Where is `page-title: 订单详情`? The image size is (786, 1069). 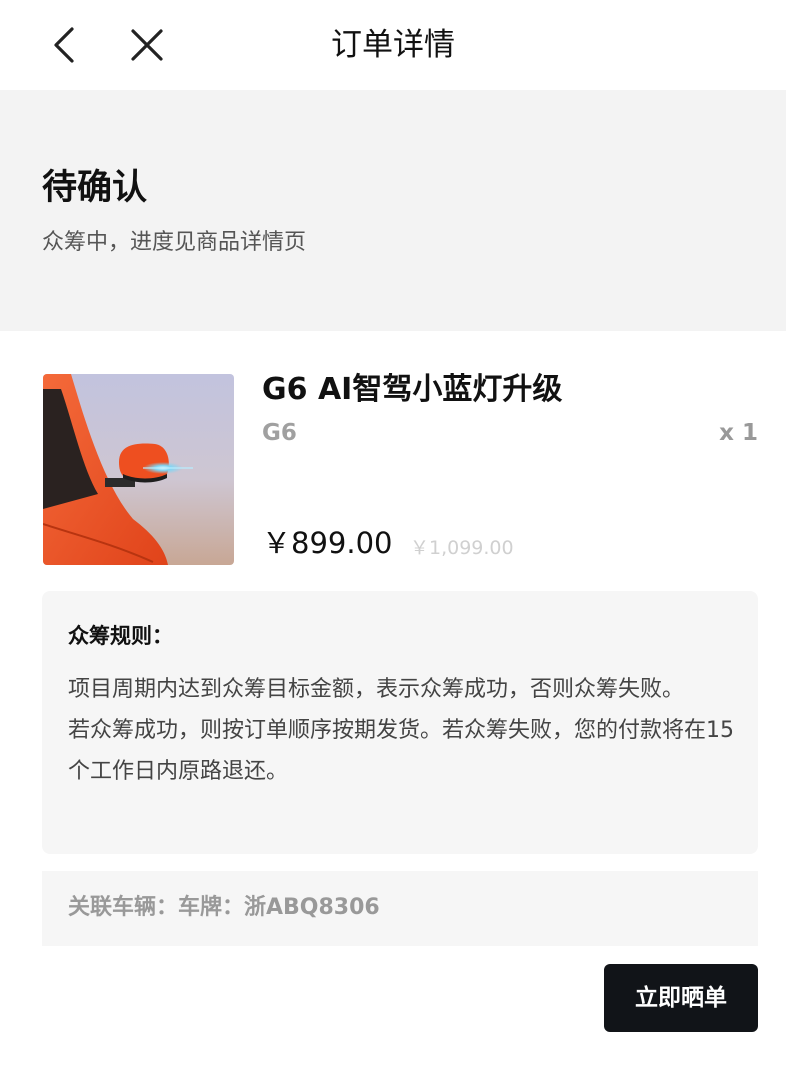
page-title: 订单详情 is located at coordinates (393, 45).